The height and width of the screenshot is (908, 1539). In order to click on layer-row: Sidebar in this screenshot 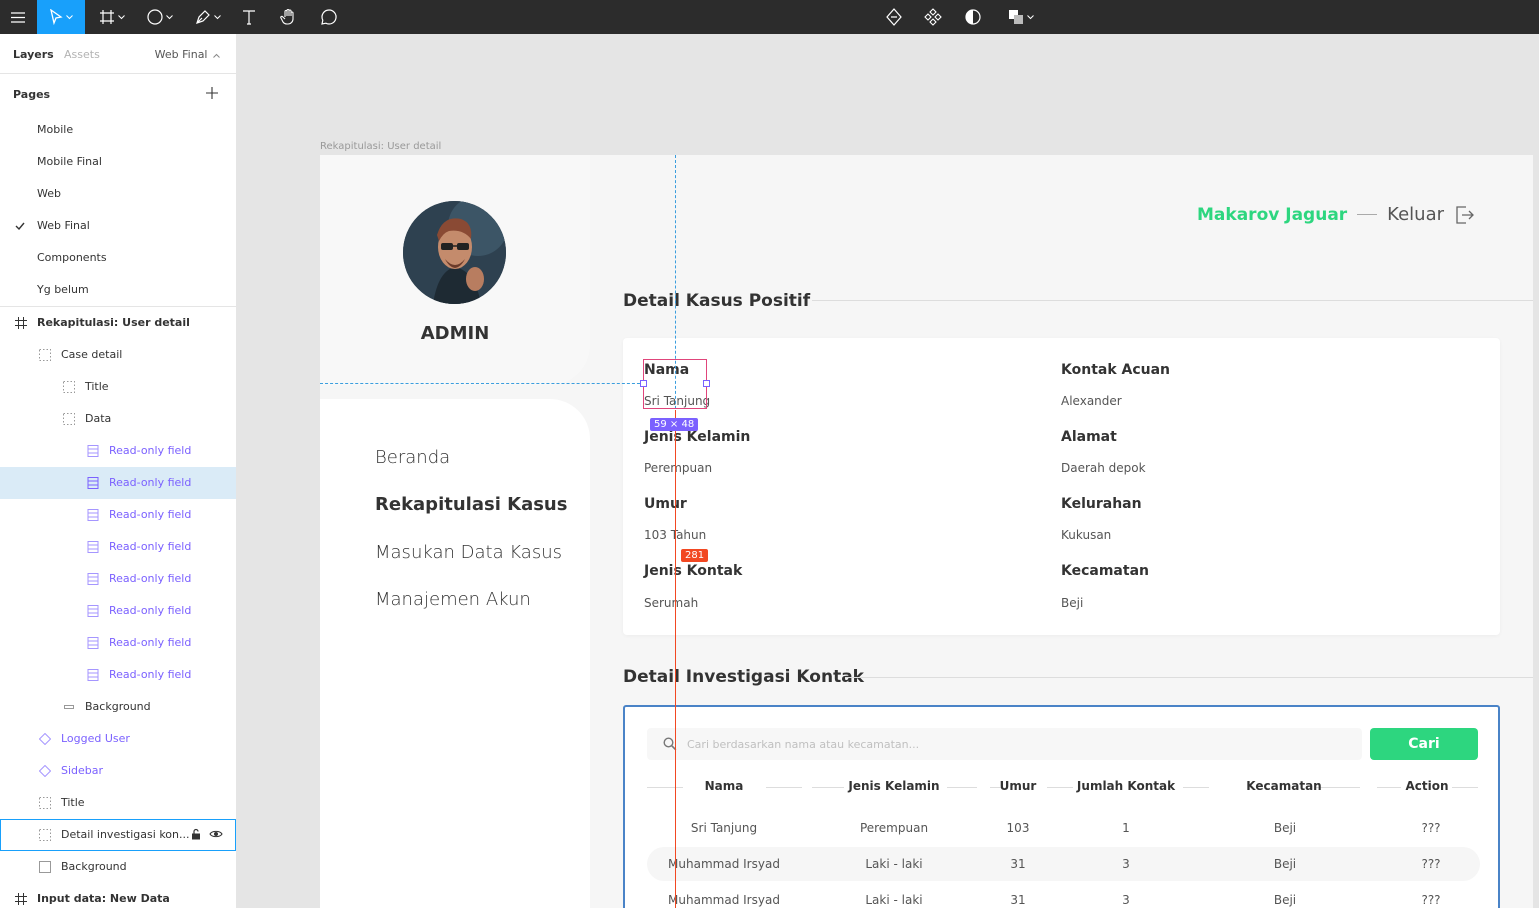, I will do `click(118, 771)`.